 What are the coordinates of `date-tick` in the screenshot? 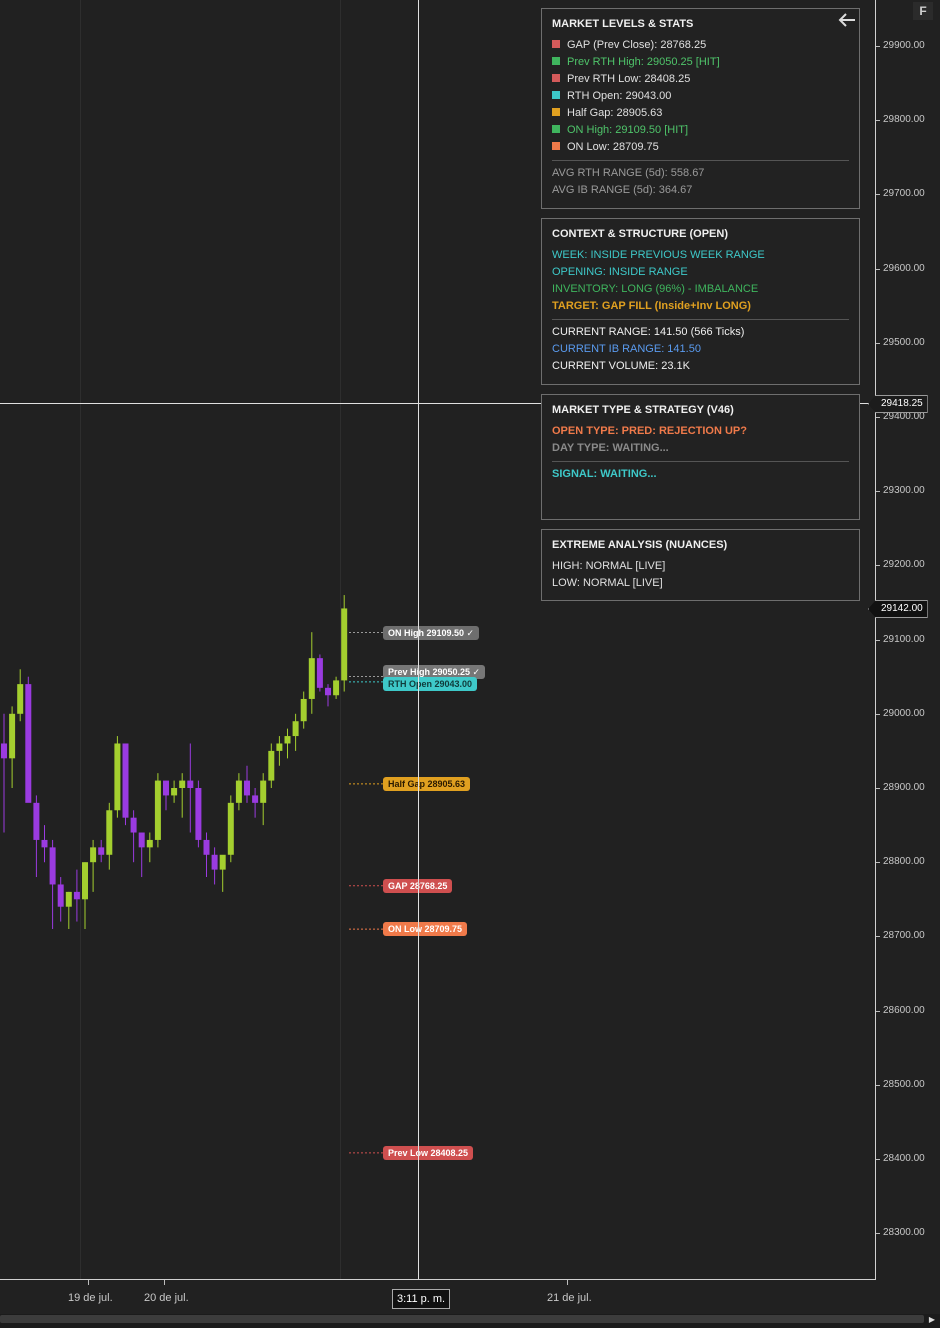 It's located at (567, 1282).